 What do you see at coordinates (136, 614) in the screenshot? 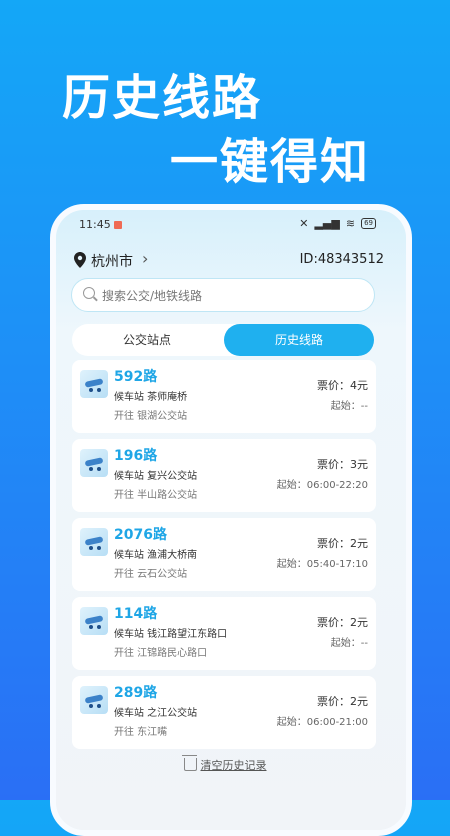
I see `route-name: 114路` at bounding box center [136, 614].